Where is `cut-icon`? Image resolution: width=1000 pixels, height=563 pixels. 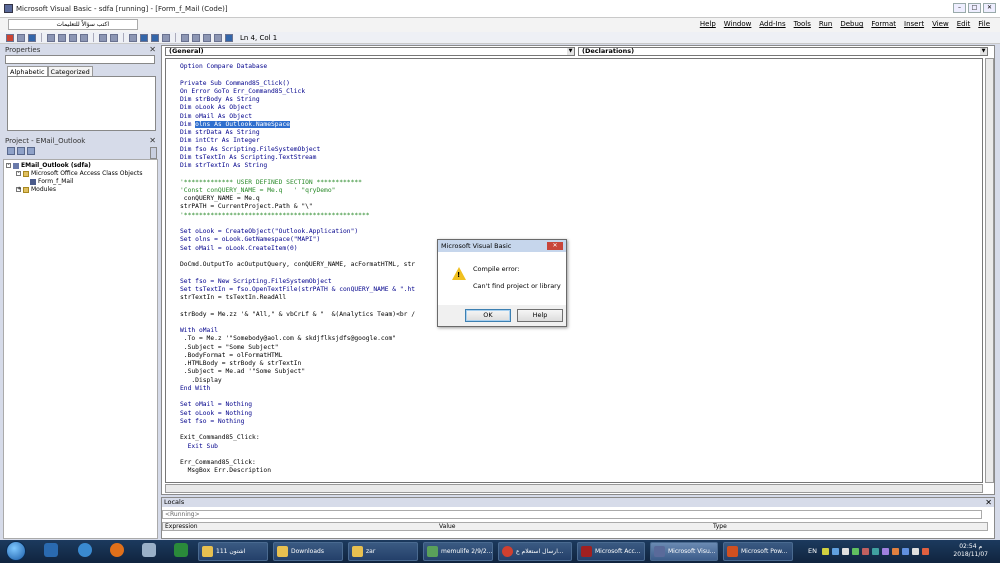
cut-icon is located at coordinates (51, 37).